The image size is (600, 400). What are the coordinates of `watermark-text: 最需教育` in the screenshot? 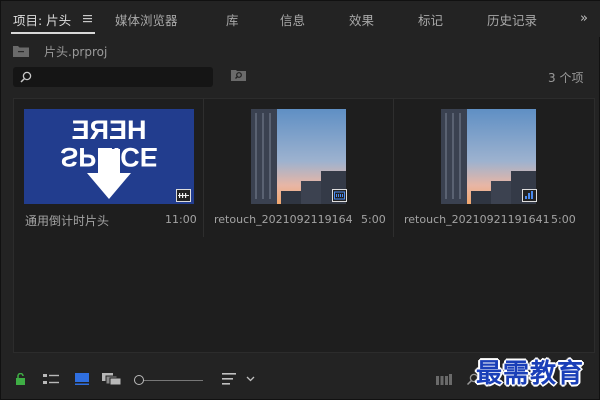 It's located at (530, 374).